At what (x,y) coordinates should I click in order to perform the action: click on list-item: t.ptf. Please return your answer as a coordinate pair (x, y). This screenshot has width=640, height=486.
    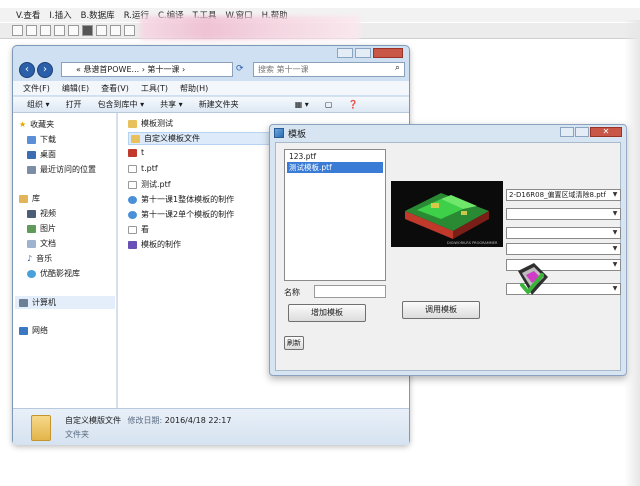
    Looking at the image, I should click on (143, 168).